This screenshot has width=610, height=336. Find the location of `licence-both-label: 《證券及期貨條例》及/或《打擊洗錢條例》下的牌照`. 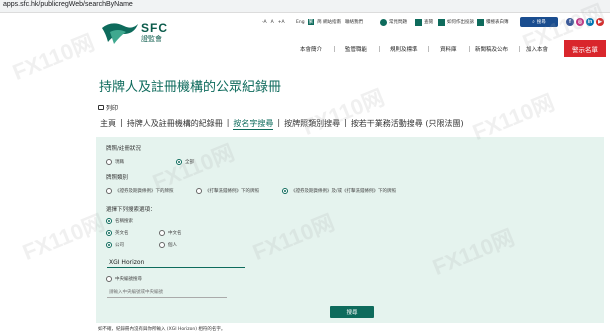

licence-both-label: 《證券及期貨條例》及/或《打擊洗錢條例》下的牌照 is located at coordinates (344, 191).